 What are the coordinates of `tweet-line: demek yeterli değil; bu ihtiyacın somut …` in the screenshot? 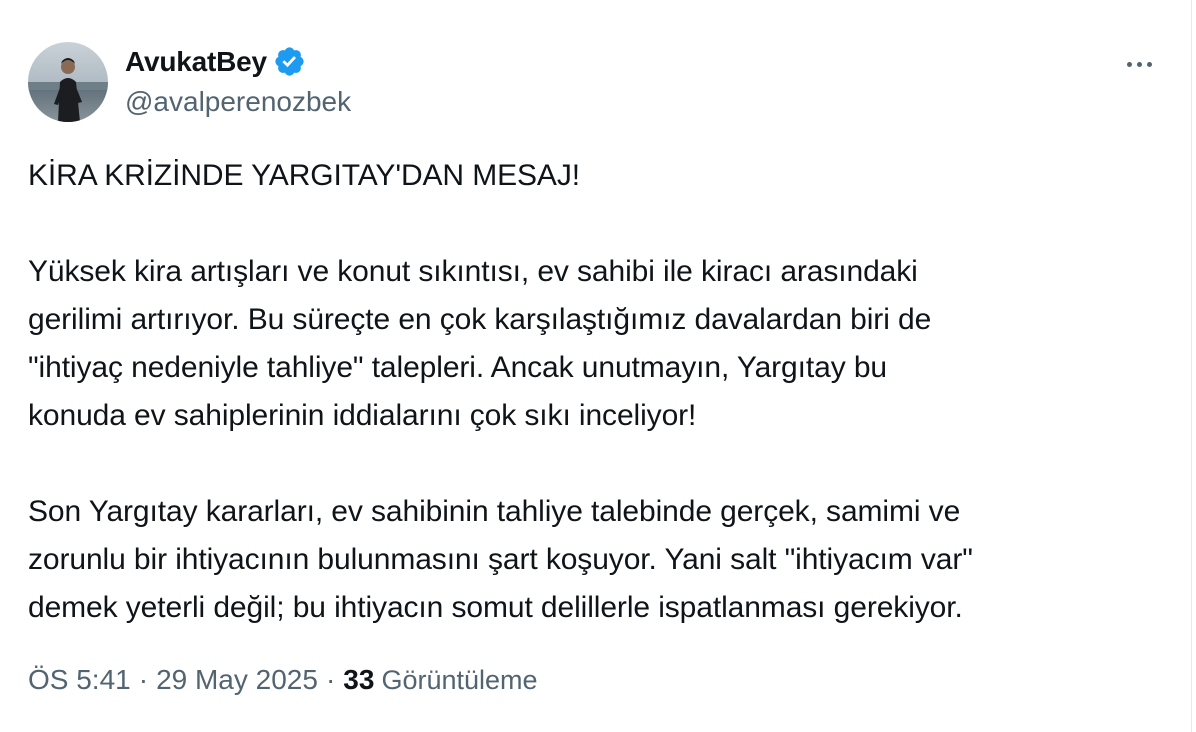 It's located at (495, 607).